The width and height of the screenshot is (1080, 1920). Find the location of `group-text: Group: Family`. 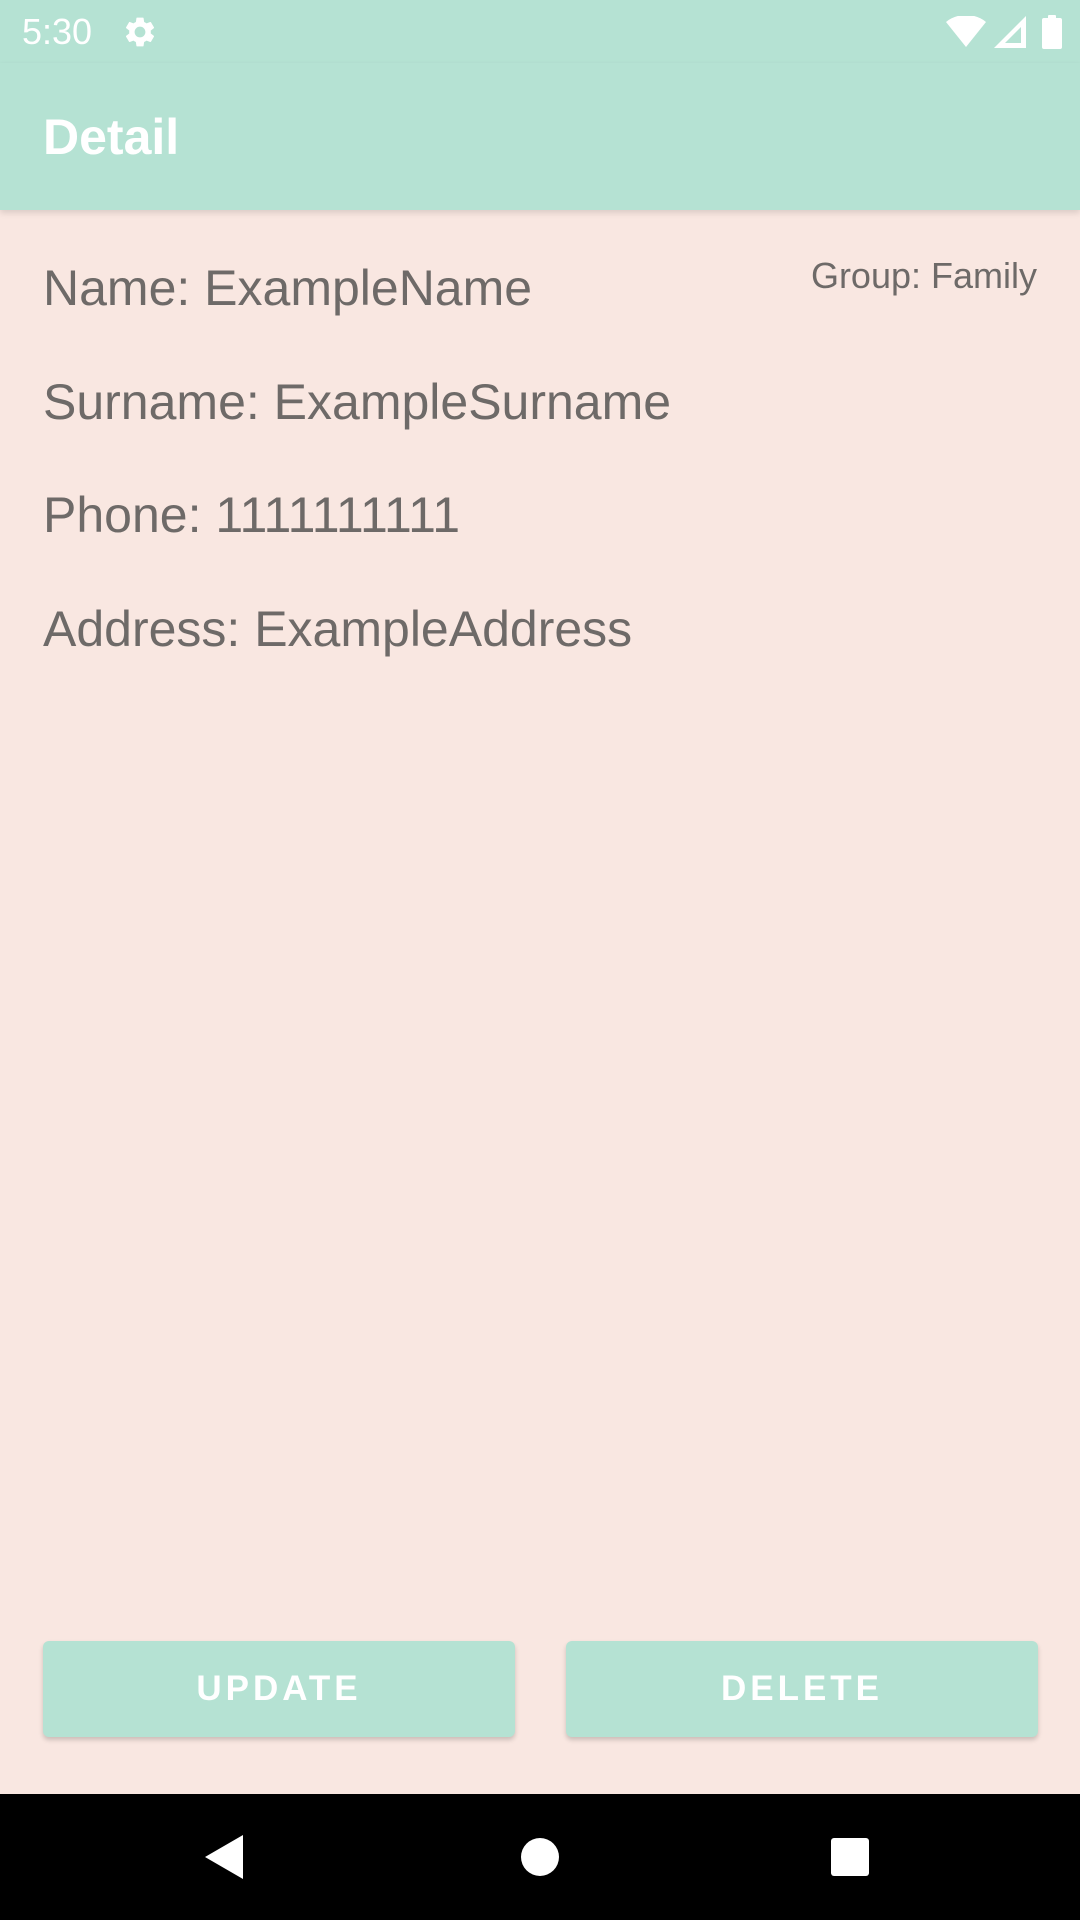

group-text: Group: Family is located at coordinates (923, 275).